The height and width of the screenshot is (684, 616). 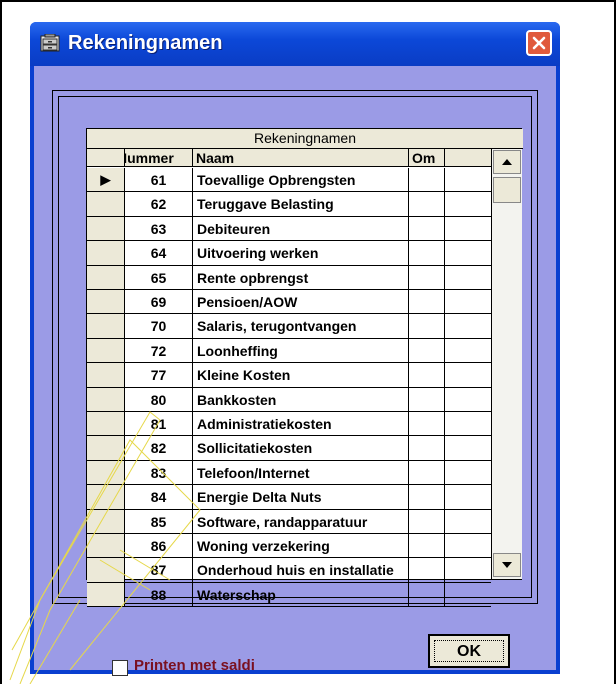 I want to click on column-header-name: Naam, so click(x=301, y=158).